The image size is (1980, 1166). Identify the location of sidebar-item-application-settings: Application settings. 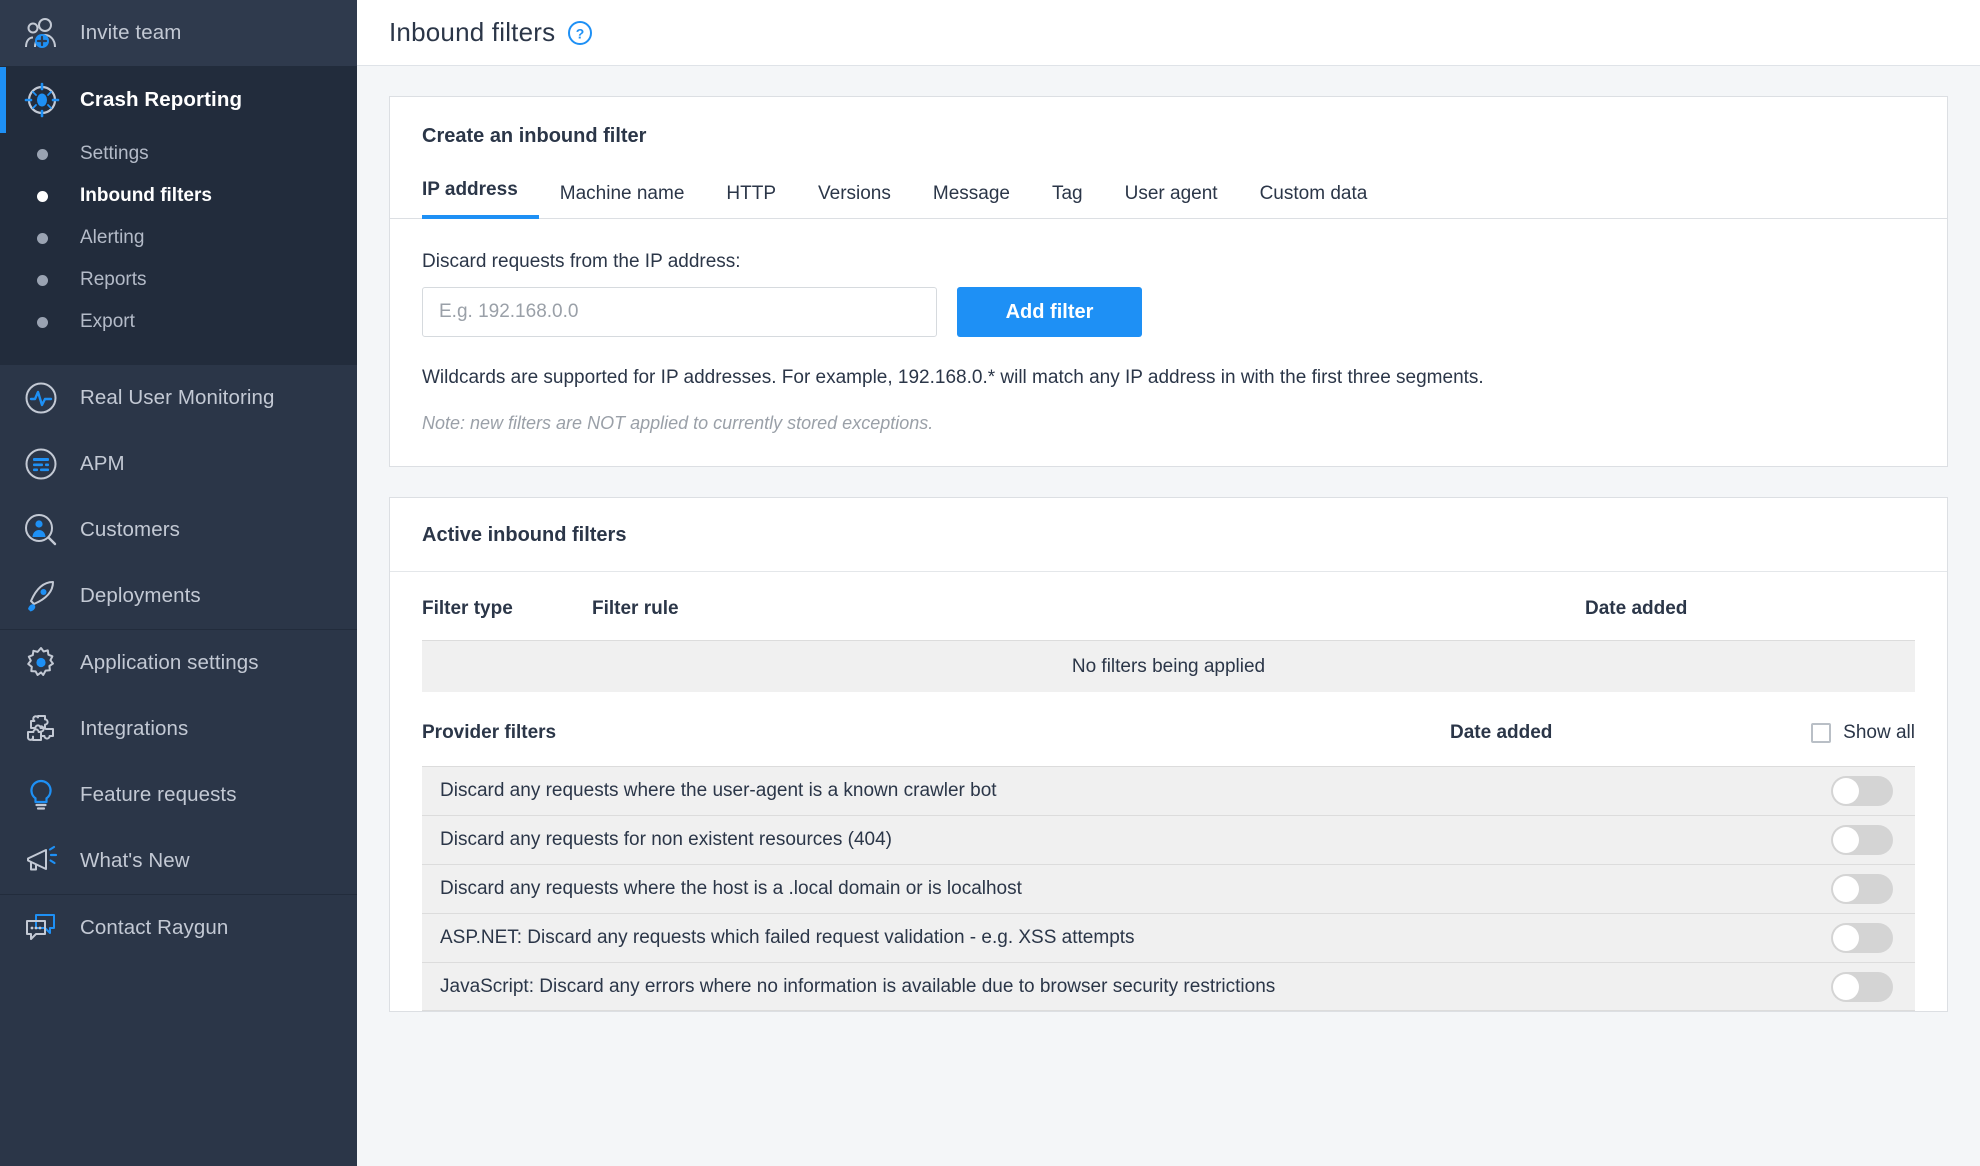
(178, 663).